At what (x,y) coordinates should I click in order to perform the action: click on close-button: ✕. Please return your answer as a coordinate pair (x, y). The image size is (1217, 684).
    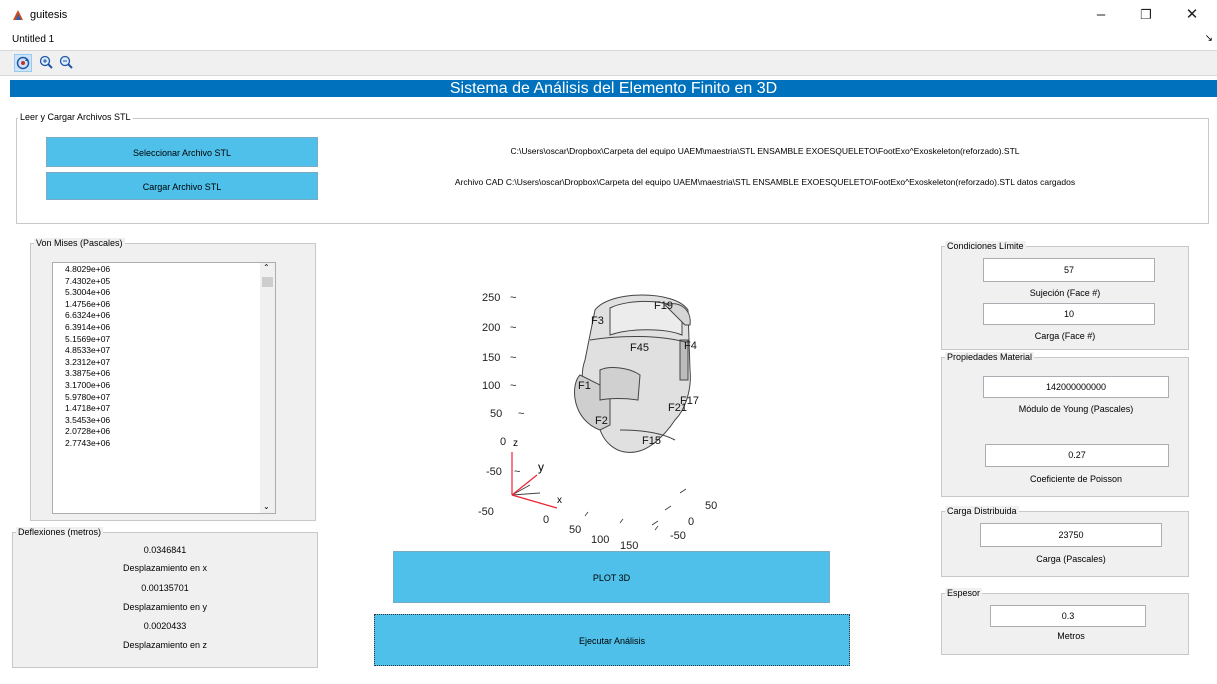
    Looking at the image, I should click on (1192, 15).